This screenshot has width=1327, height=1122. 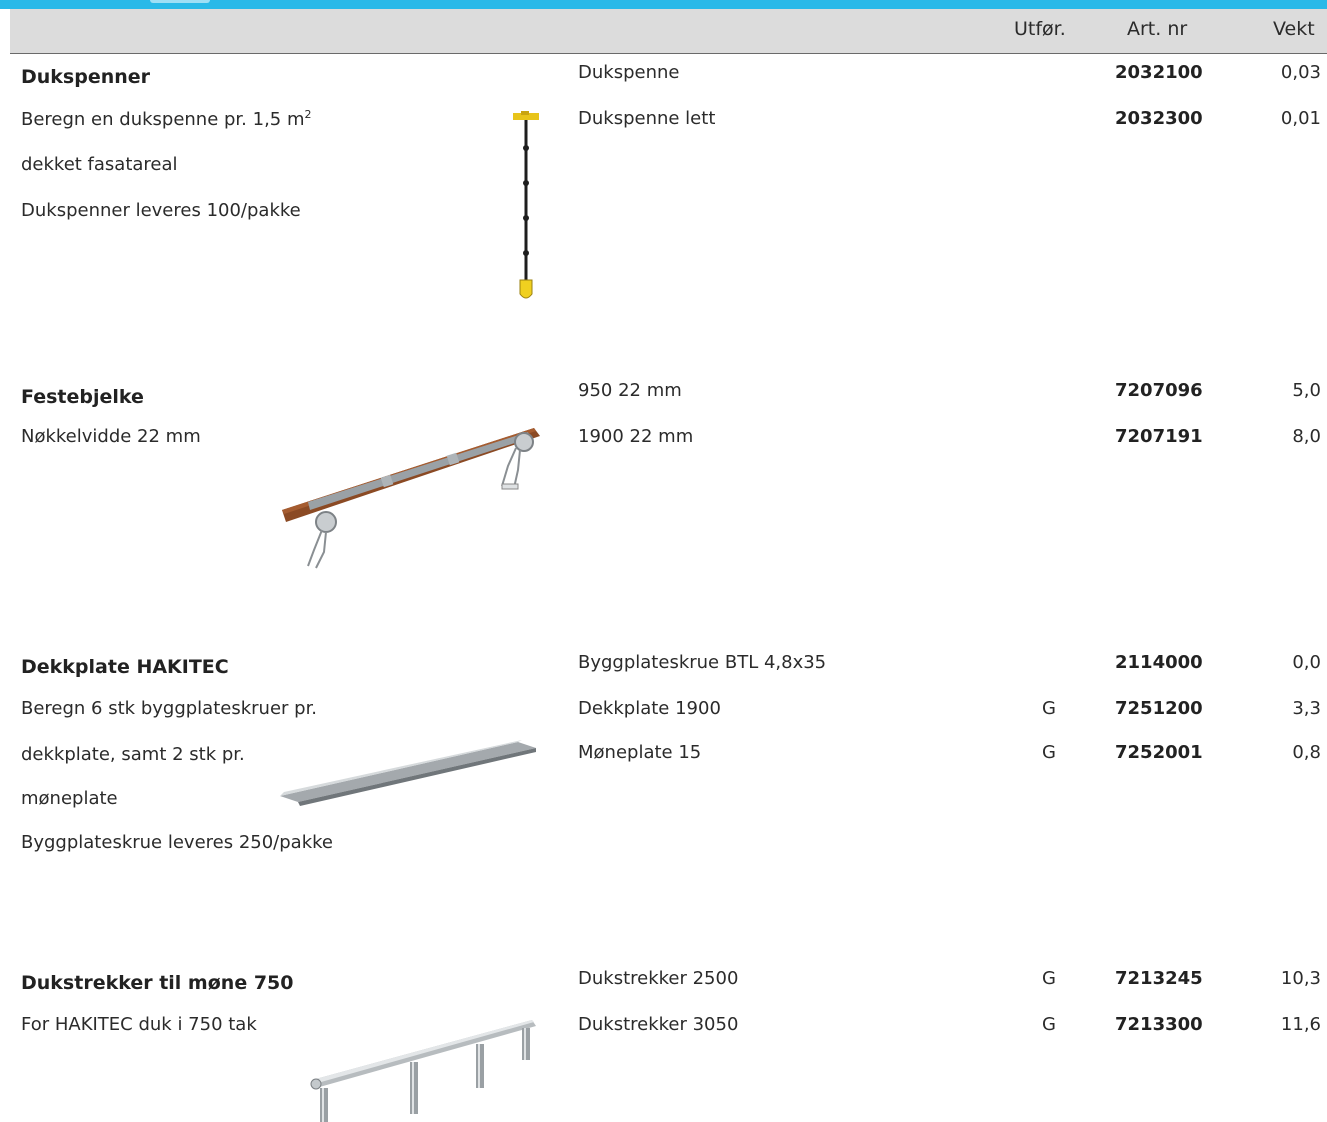 What do you see at coordinates (1159, 978) in the screenshot?
I see `item-art-nr: 7213245` at bounding box center [1159, 978].